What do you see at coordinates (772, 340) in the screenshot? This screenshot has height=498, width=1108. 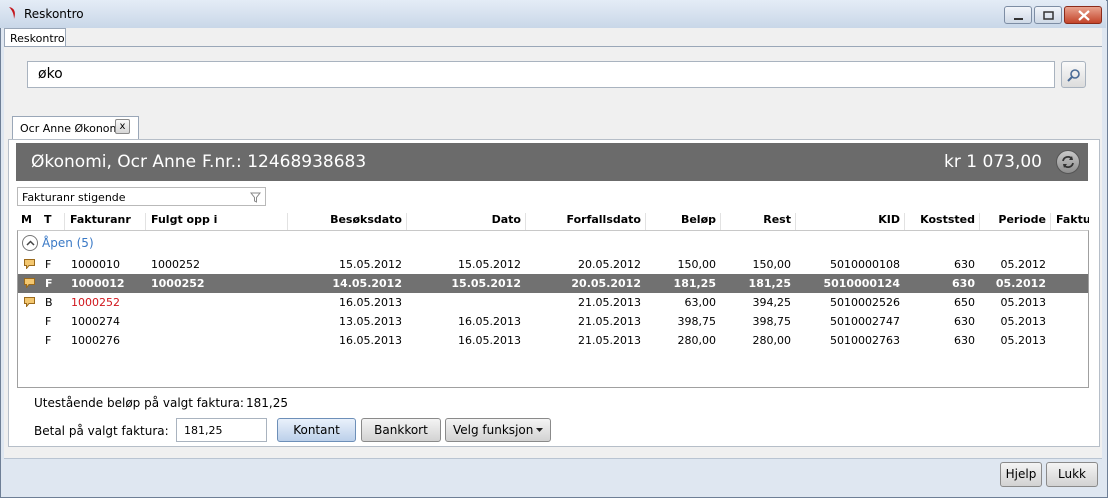 I see `cell-rest: 280,00` at bounding box center [772, 340].